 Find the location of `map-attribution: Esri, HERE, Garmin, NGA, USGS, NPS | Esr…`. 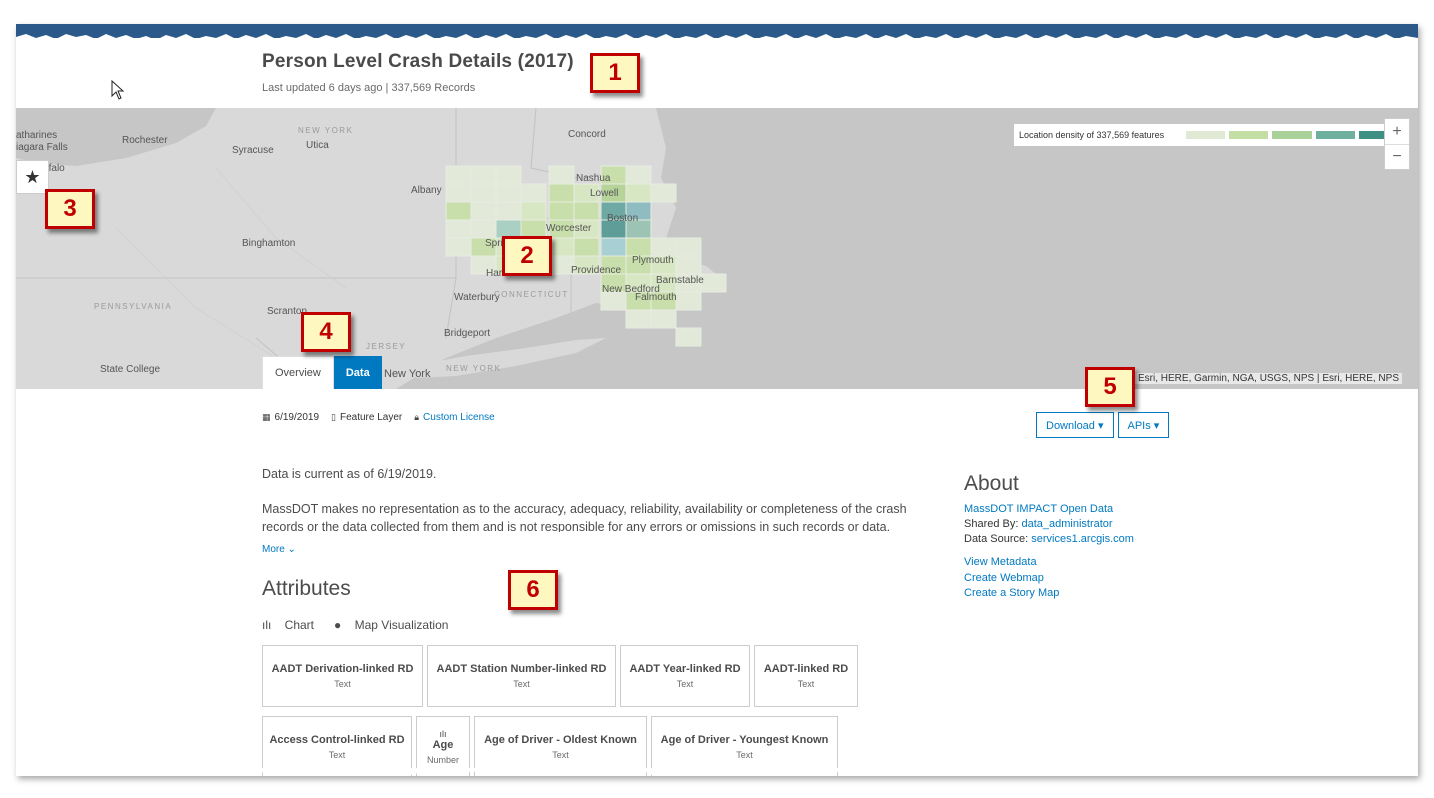

map-attribution: Esri, HERE, Garmin, NGA, USGS, NPS | Esr… is located at coordinates (1268, 378).